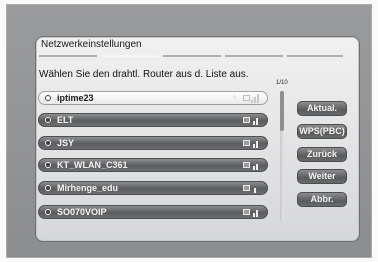 The image size is (378, 262). What do you see at coordinates (153, 143) in the screenshot?
I see `network-item: JSY` at bounding box center [153, 143].